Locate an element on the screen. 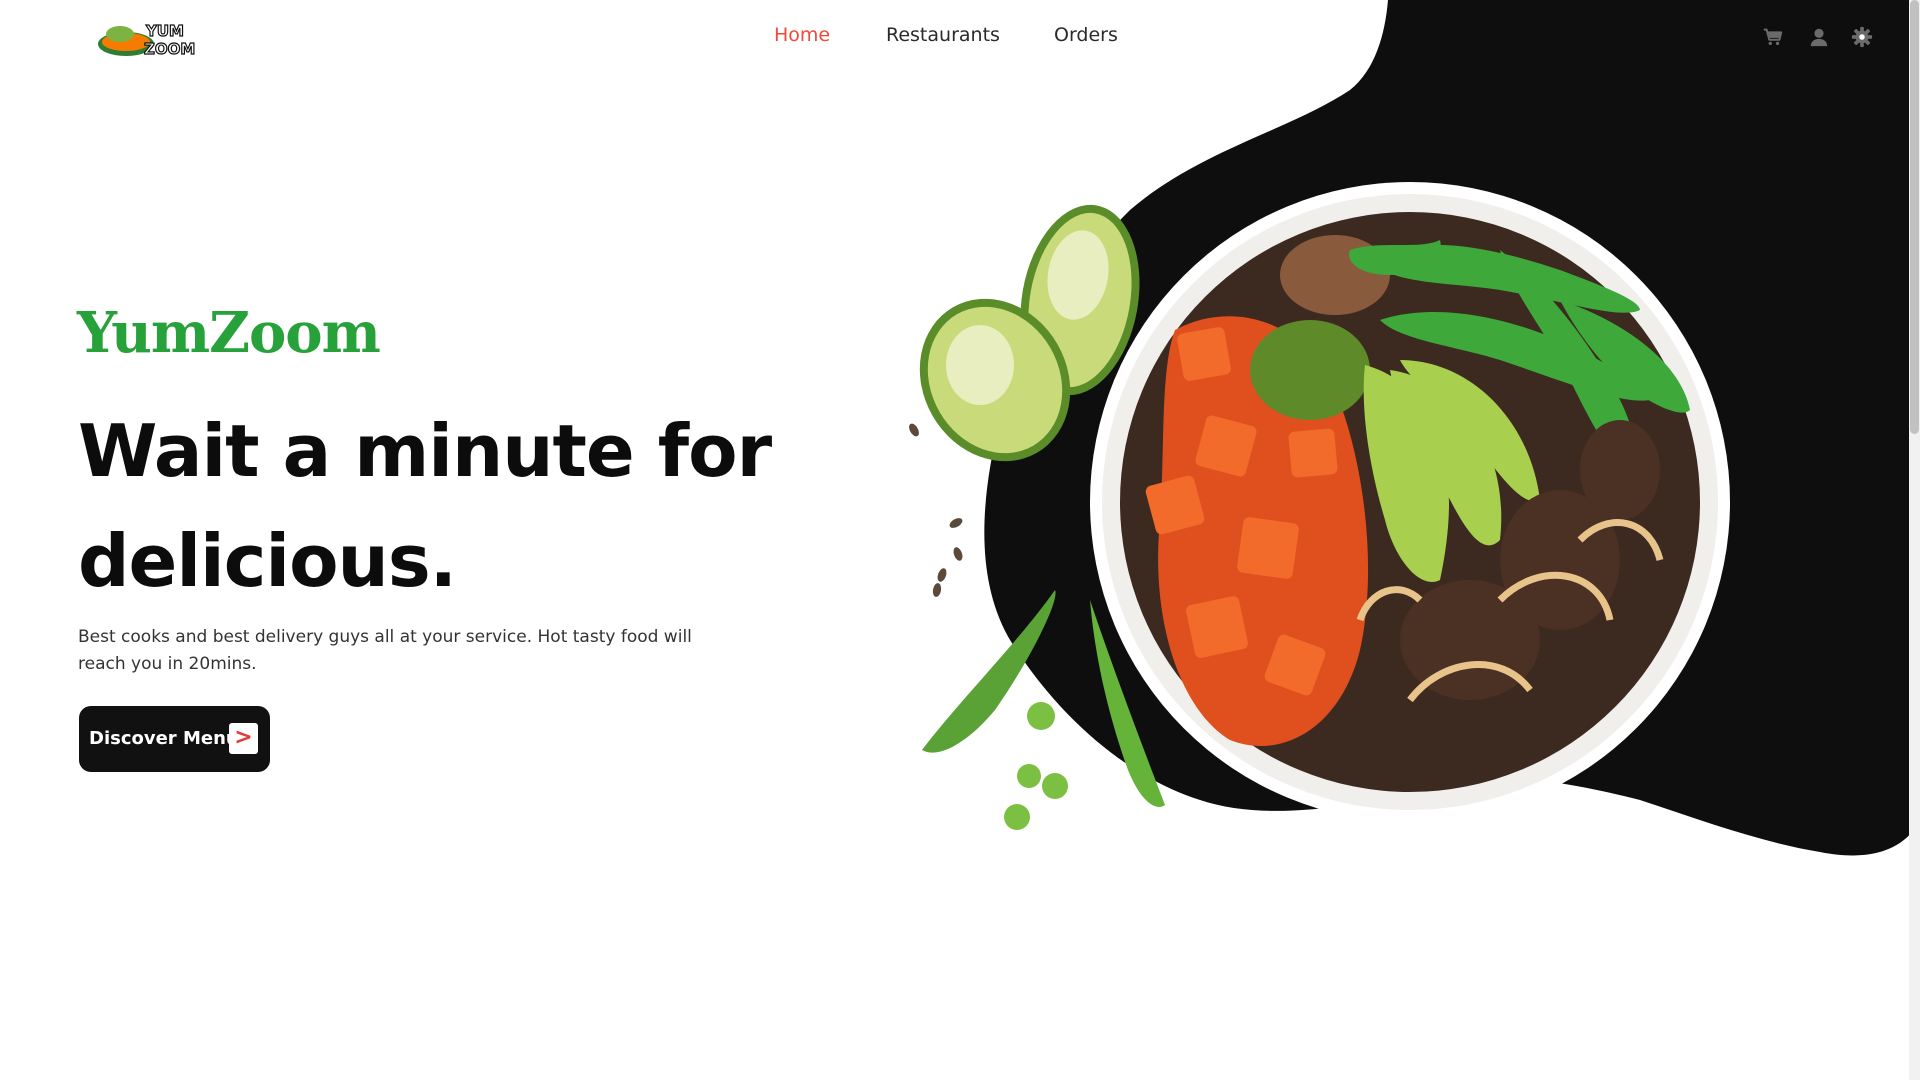 This screenshot has width=1920, height=1080. headline-line-1: Wait a minute for is located at coordinates (425, 451).